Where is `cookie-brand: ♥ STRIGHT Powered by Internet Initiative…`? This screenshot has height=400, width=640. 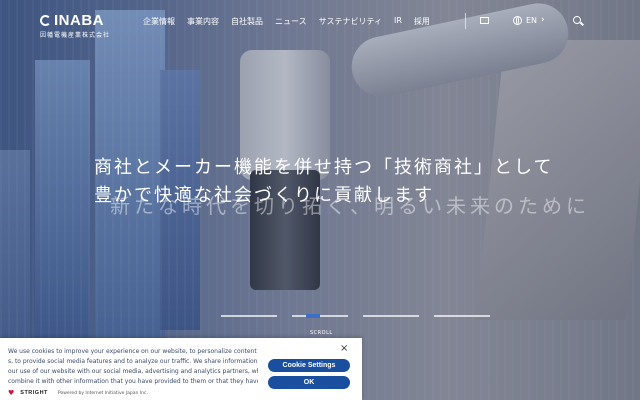 cookie-brand: ♥ STRIGHT Powered by Internet Initiative… is located at coordinates (78, 393).